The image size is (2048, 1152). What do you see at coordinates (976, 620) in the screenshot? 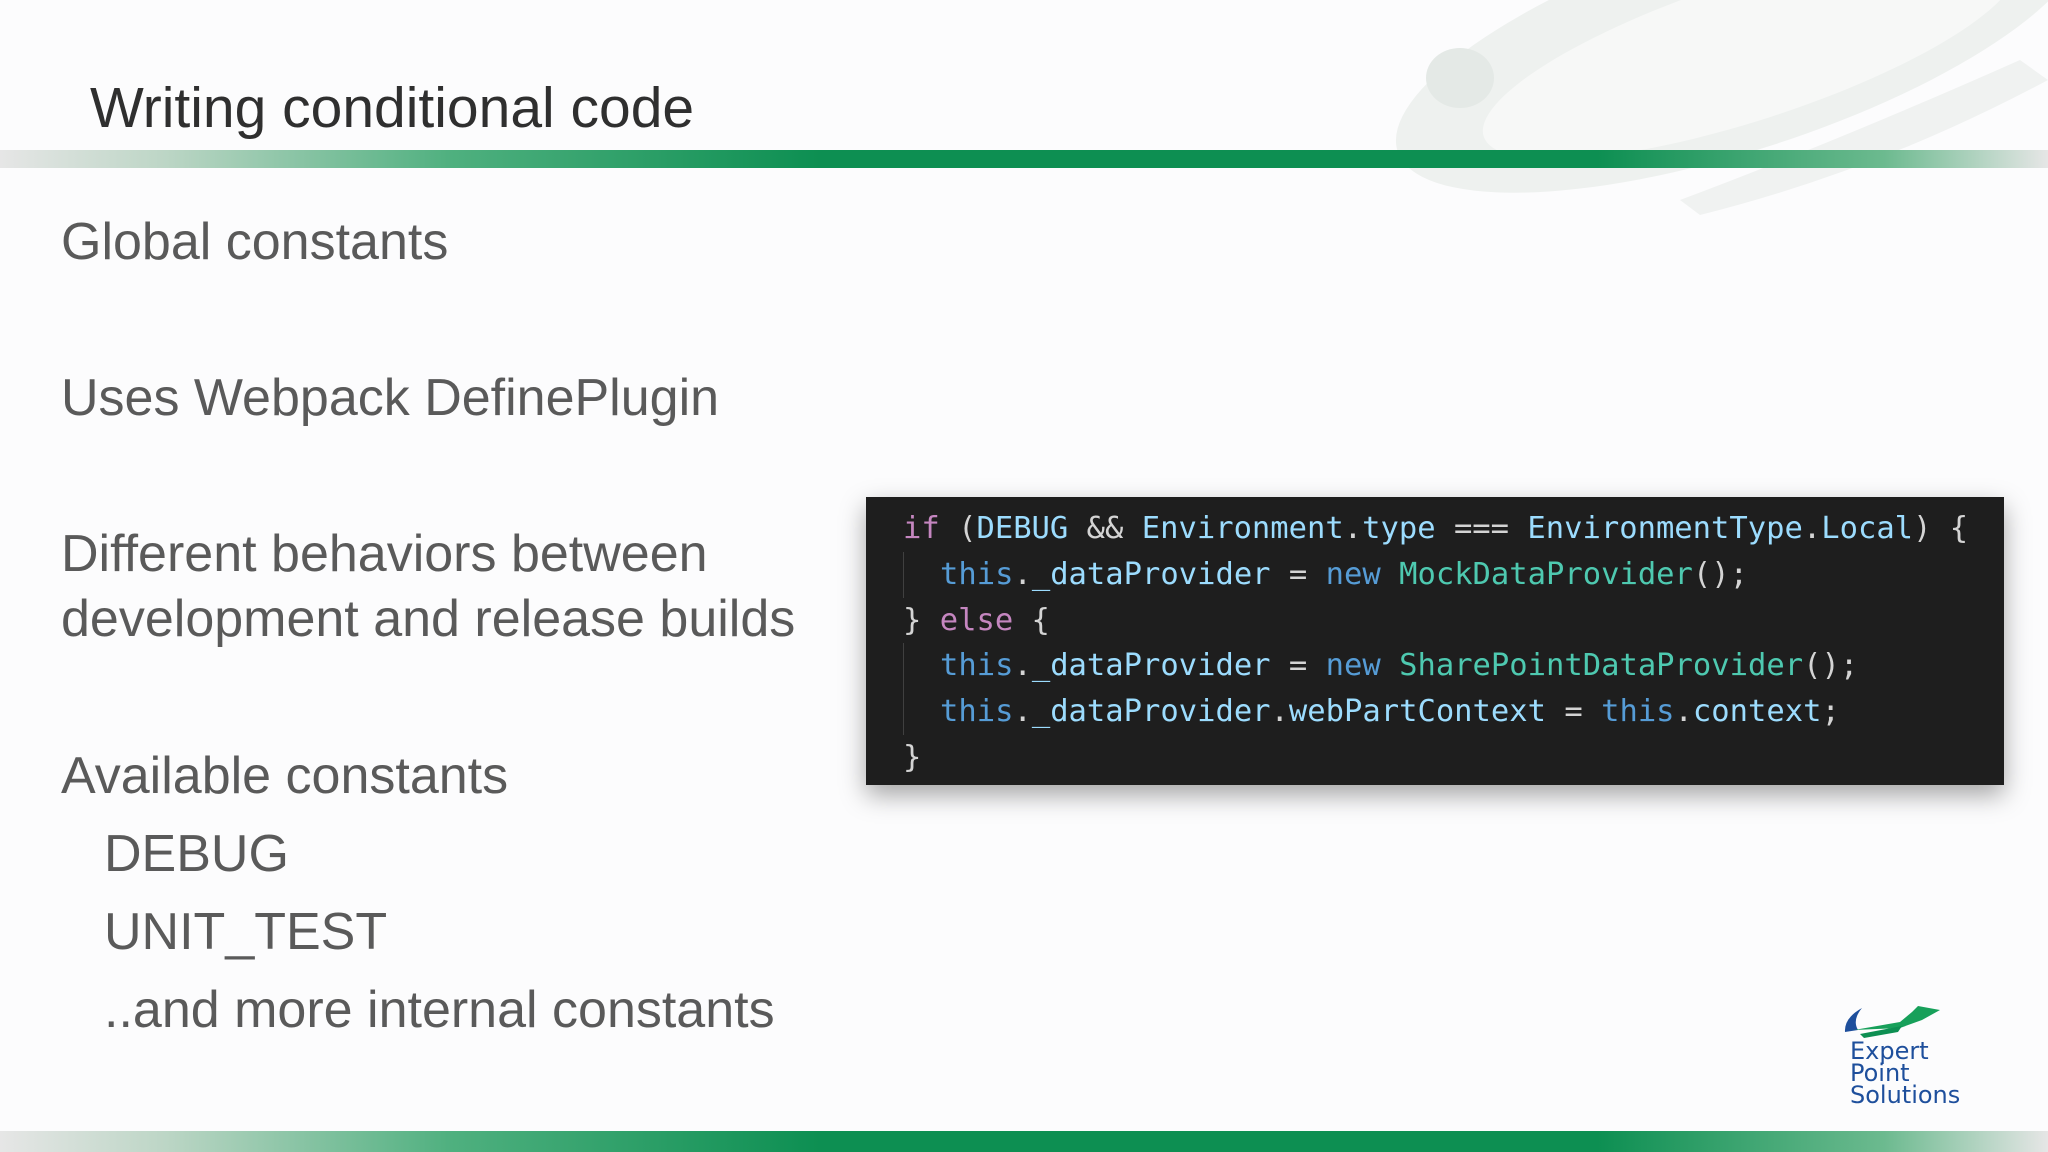
I see `code-token: else` at bounding box center [976, 620].